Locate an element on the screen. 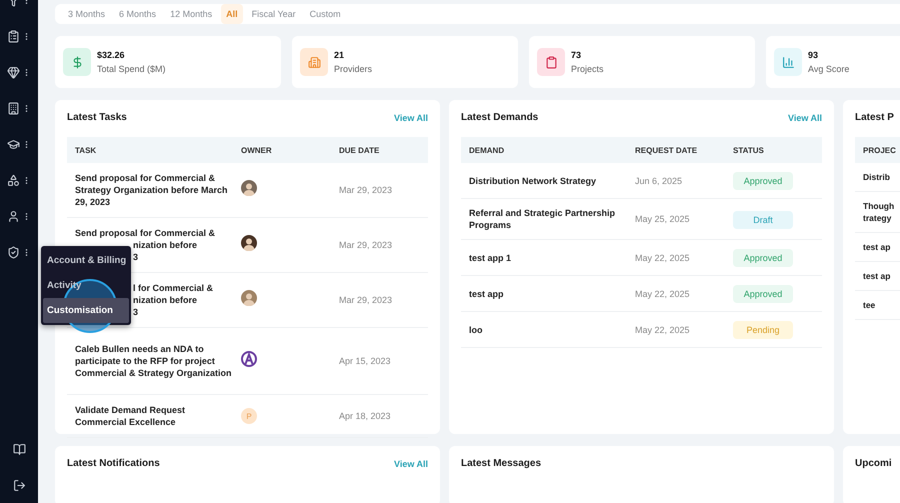  project-cell-text: tee is located at coordinates (869, 305).